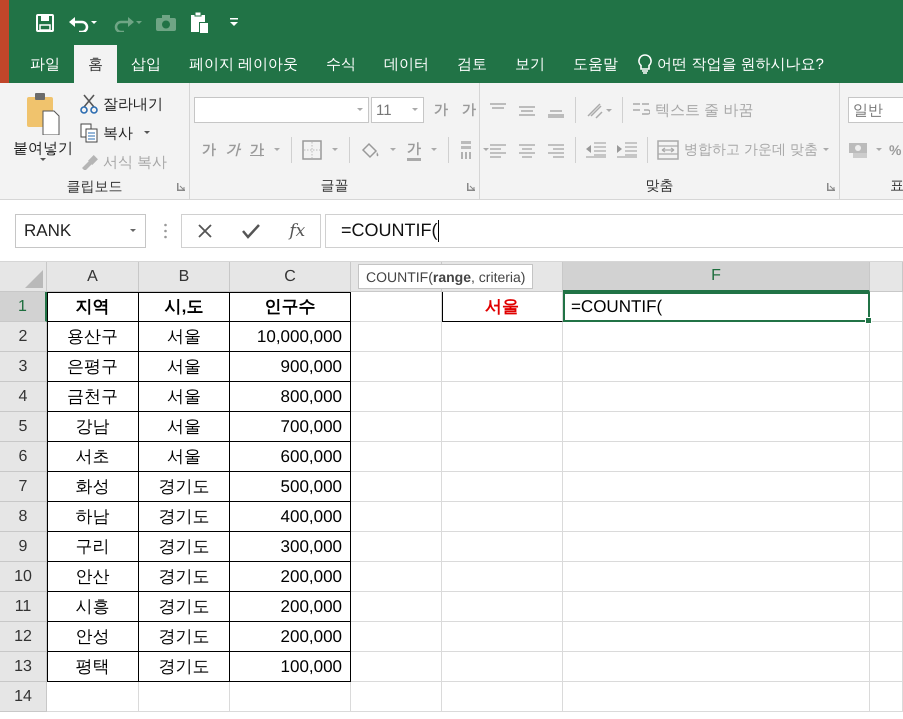 The image size is (903, 719). I want to click on lightbulb-icon, so click(645, 64).